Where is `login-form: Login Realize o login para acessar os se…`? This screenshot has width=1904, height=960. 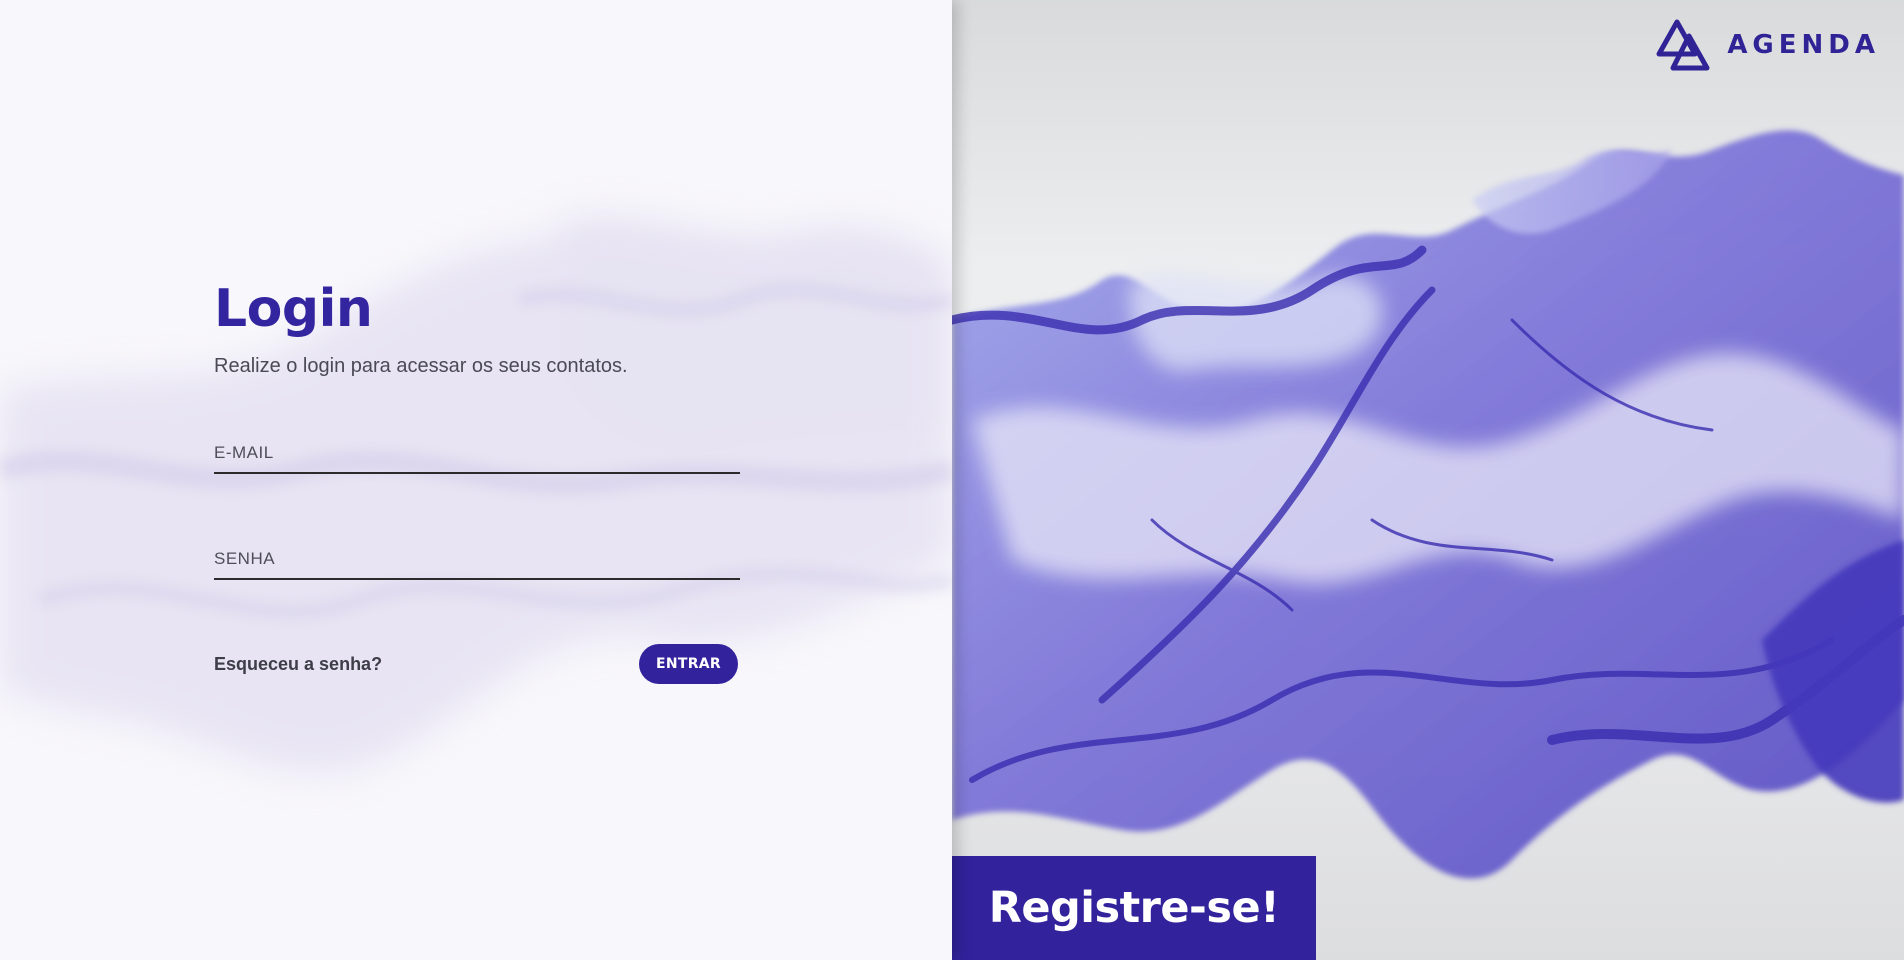 login-form: Login Realize o login para acessar os se… is located at coordinates (477, 480).